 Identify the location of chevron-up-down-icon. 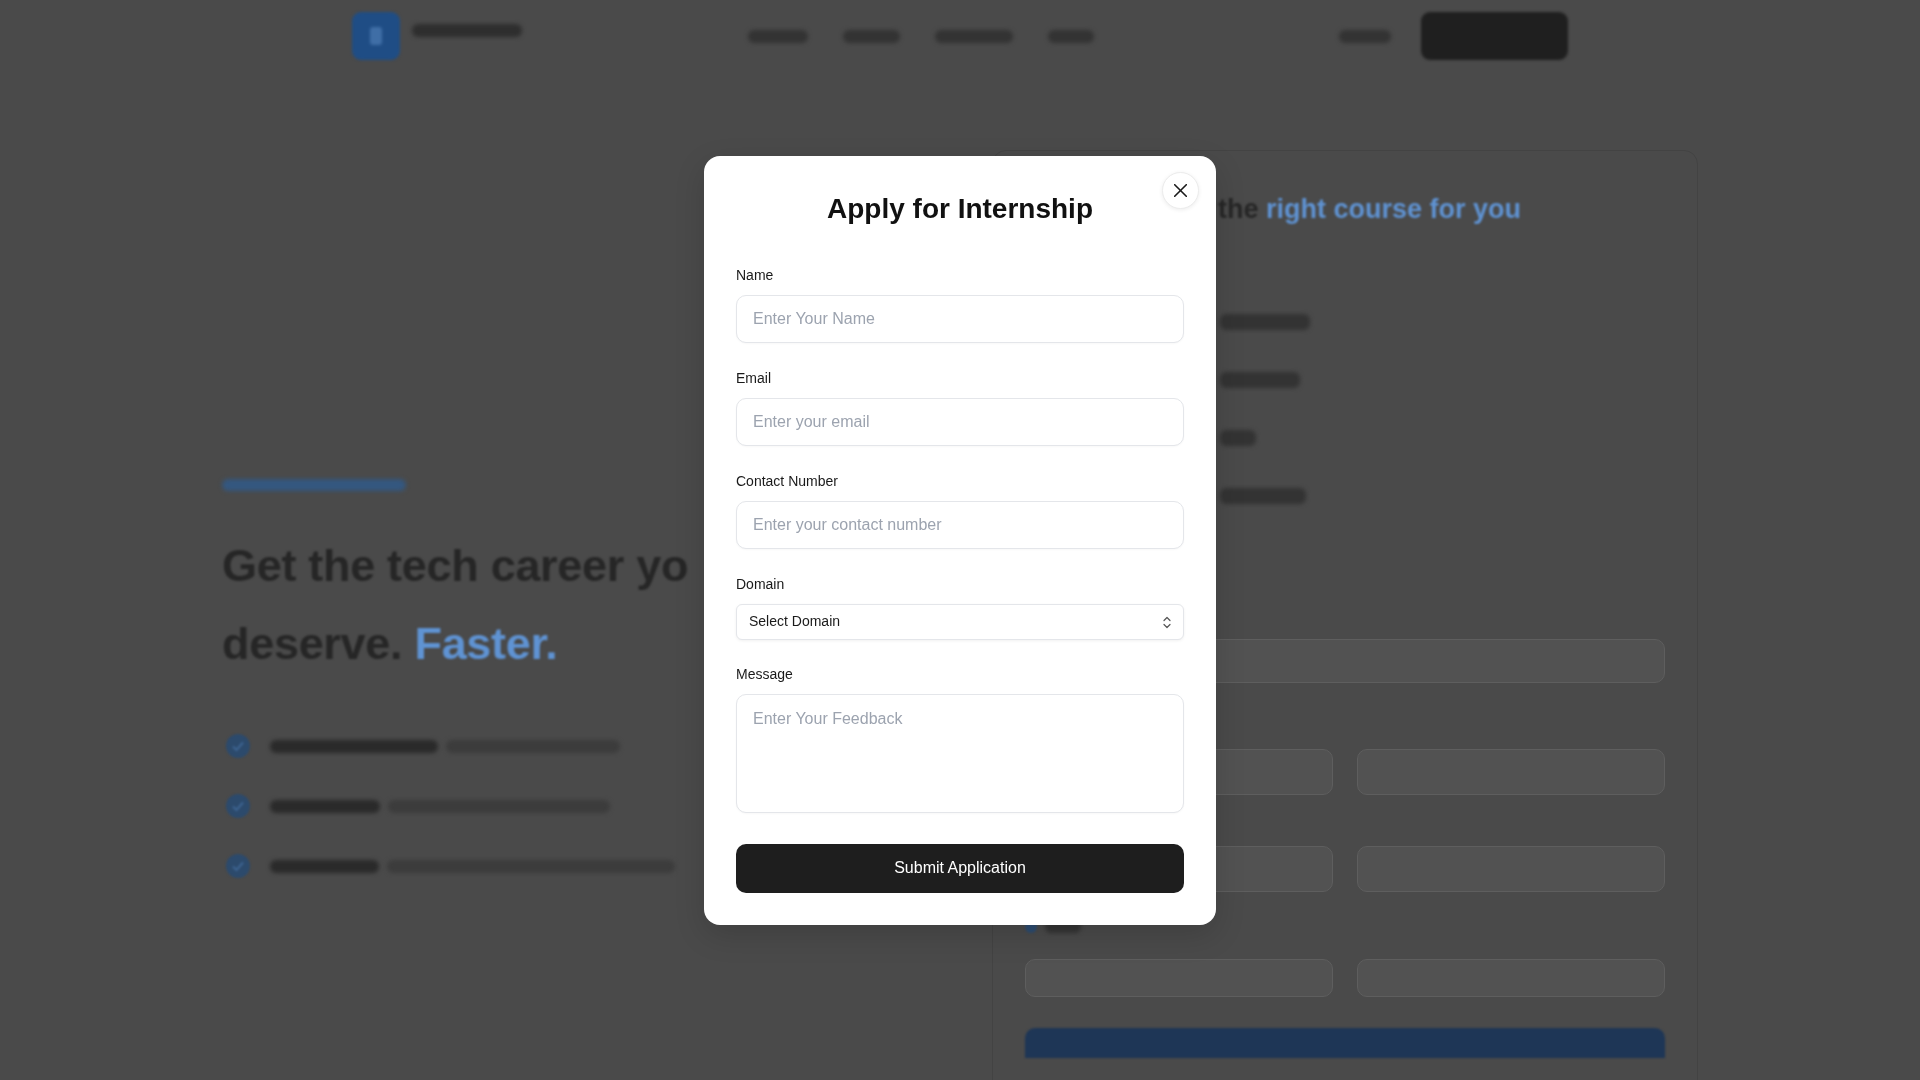
(1167, 622).